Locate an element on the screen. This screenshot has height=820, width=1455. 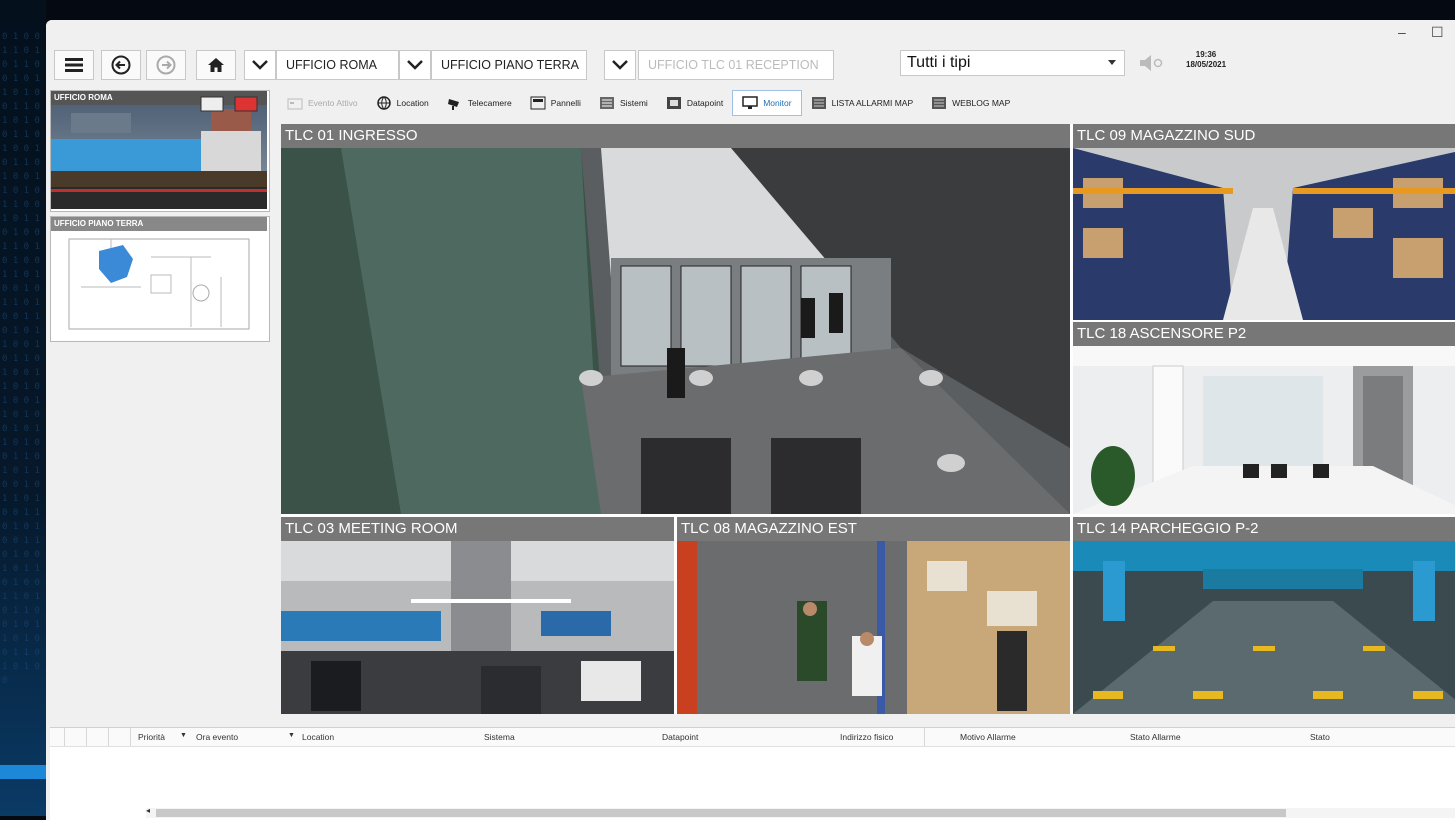
thumb-ufficio-roma: UFFICIO ROMA is located at coordinates (160, 151).